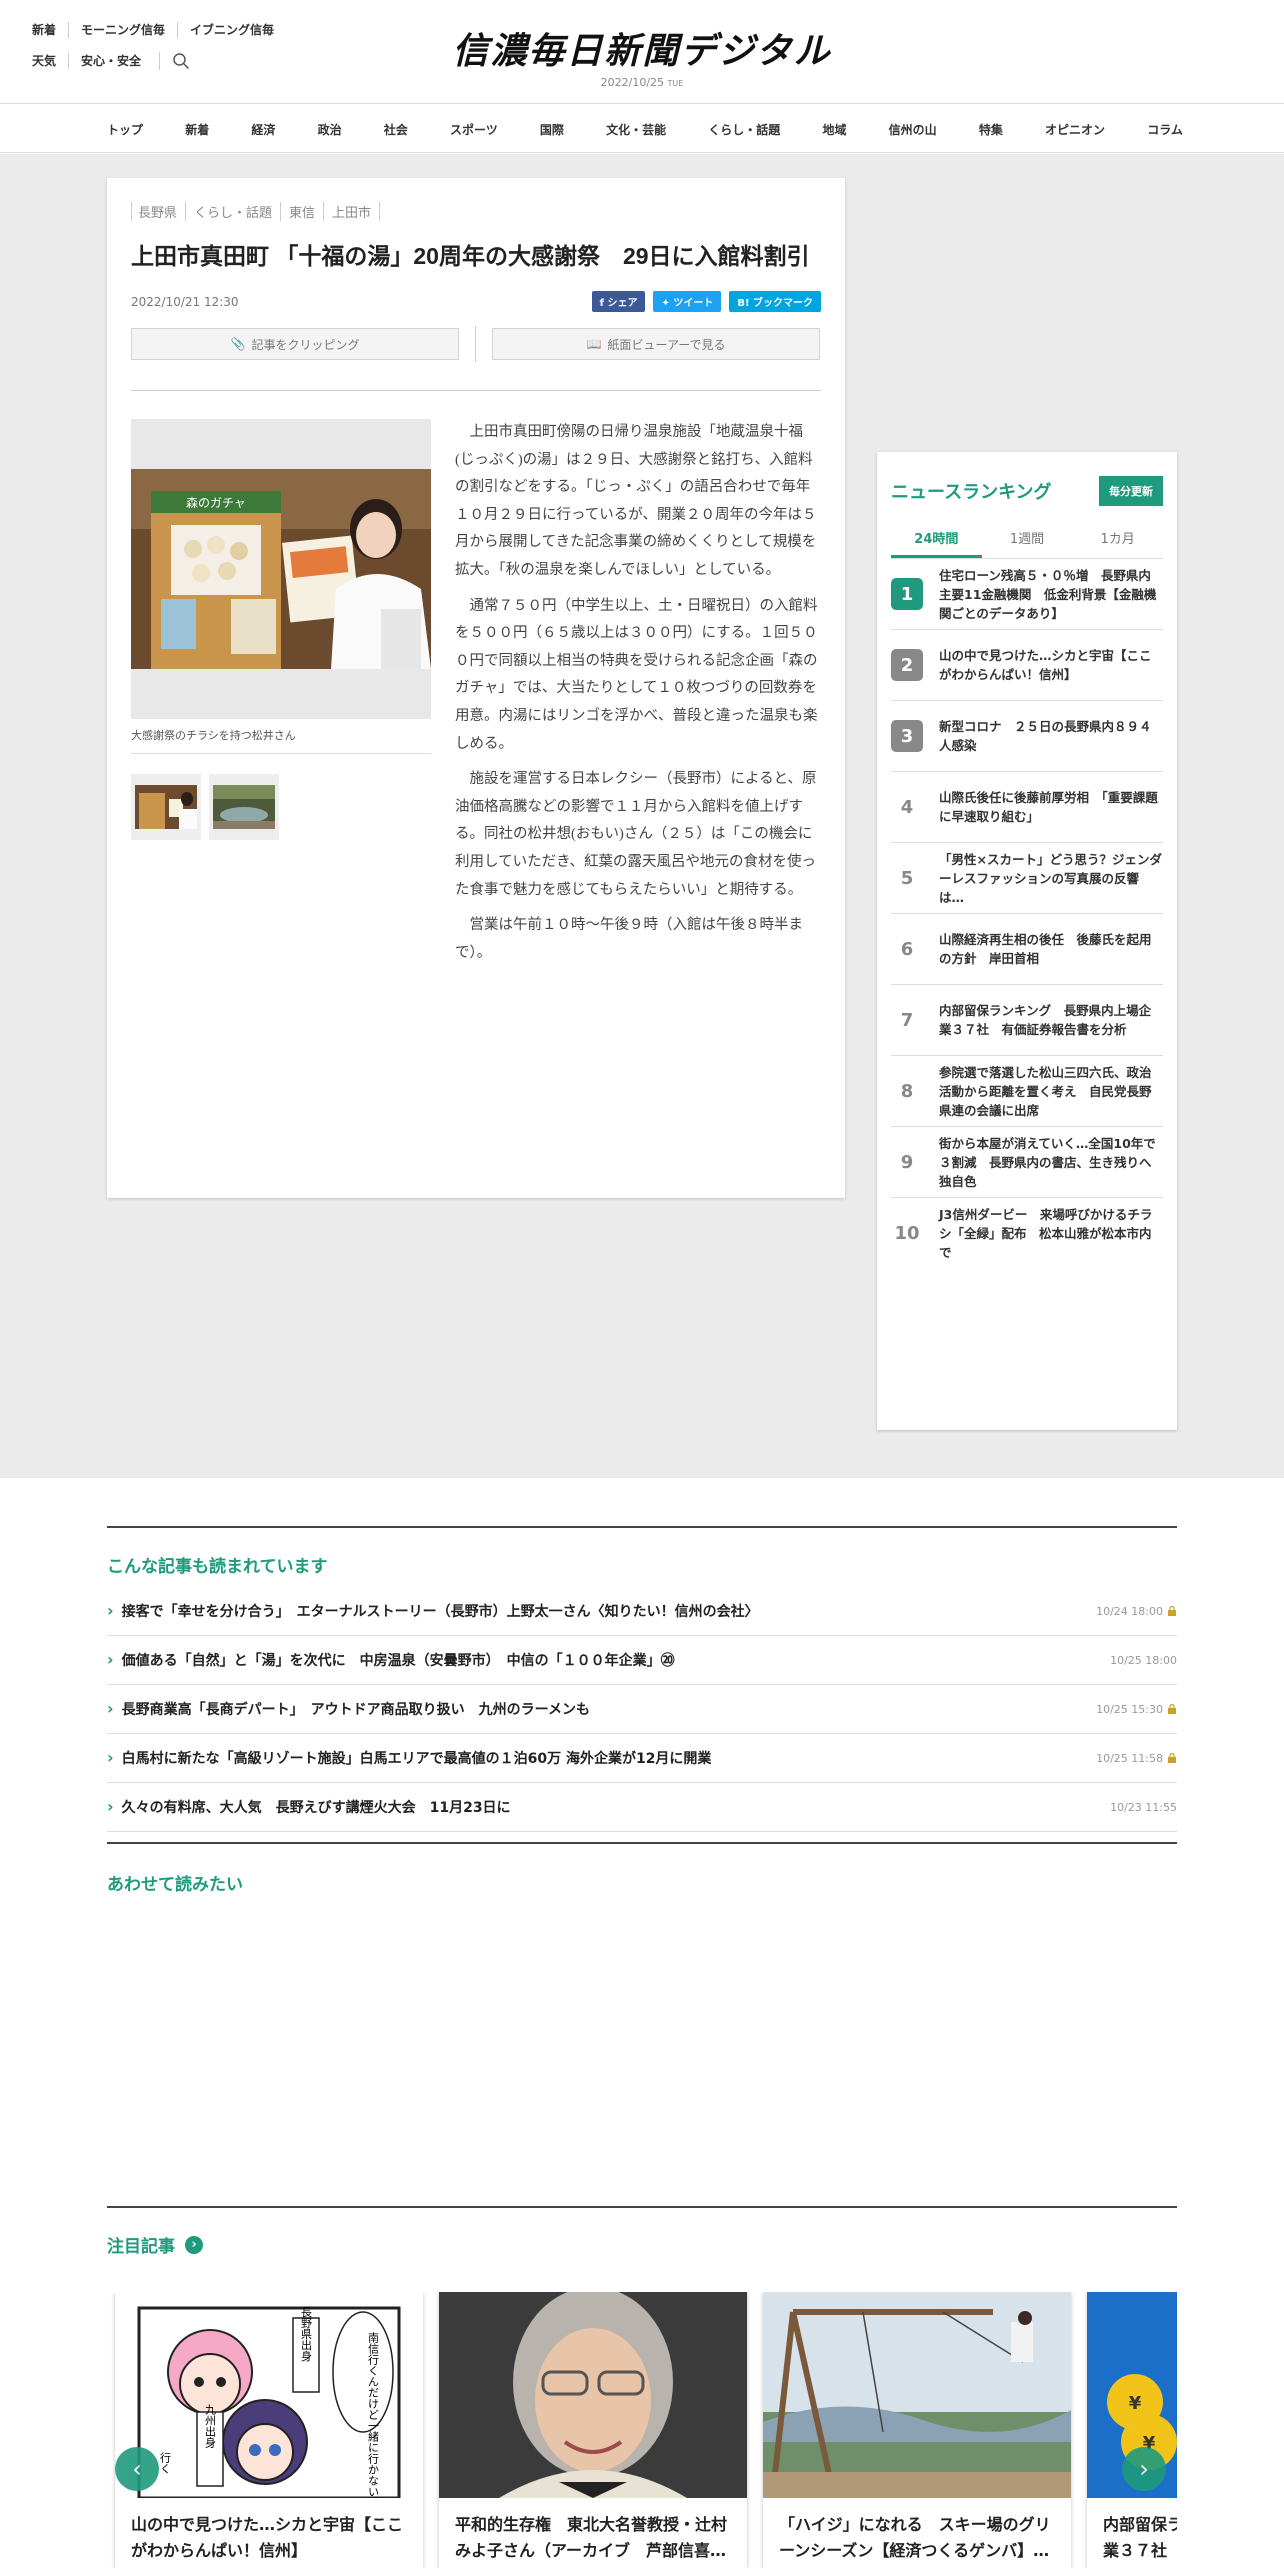  What do you see at coordinates (263, 129) in the screenshot?
I see `nav-item: 経済` at bounding box center [263, 129].